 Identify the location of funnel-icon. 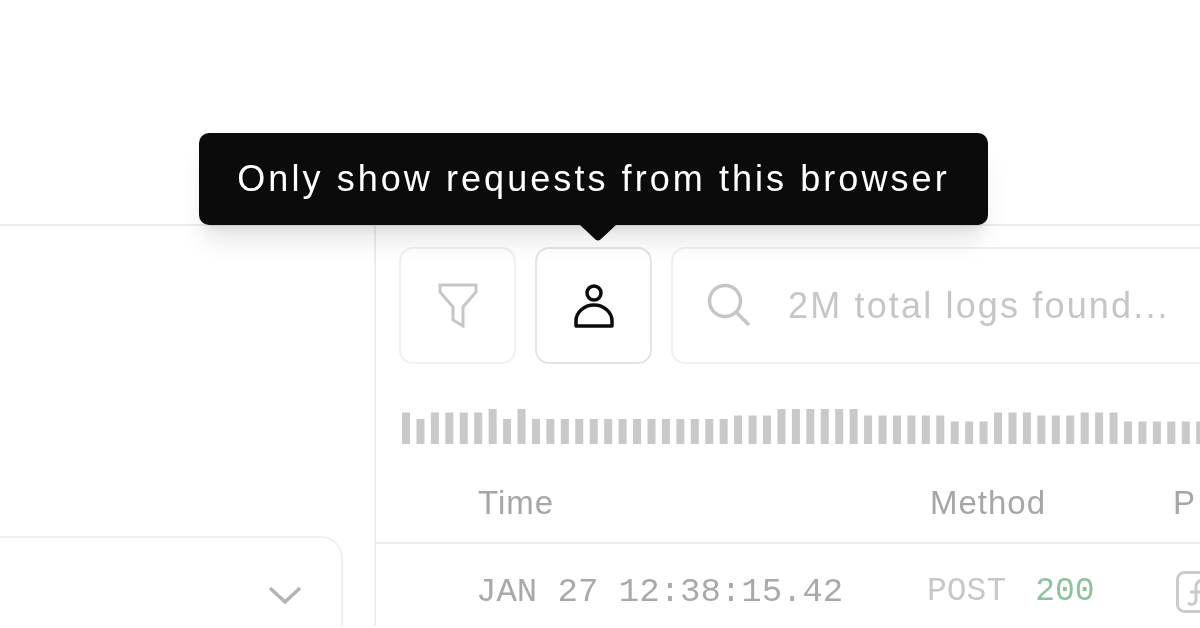
(457, 305).